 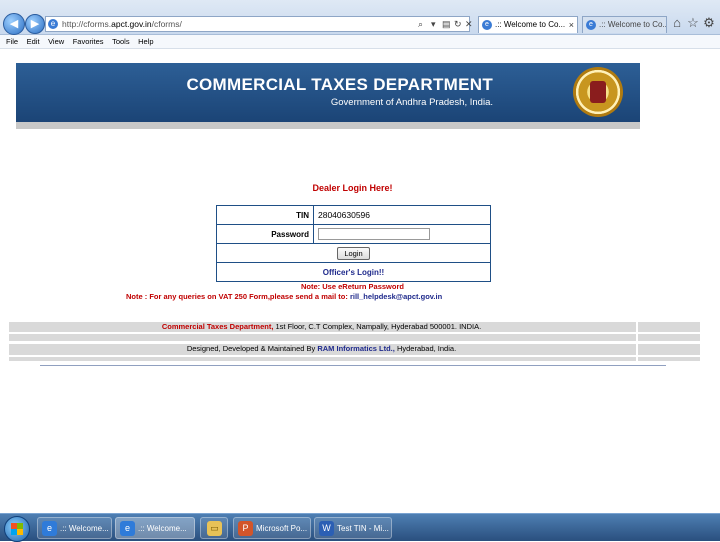 I want to click on menu-favorites: Favorites, so click(x=88, y=41).